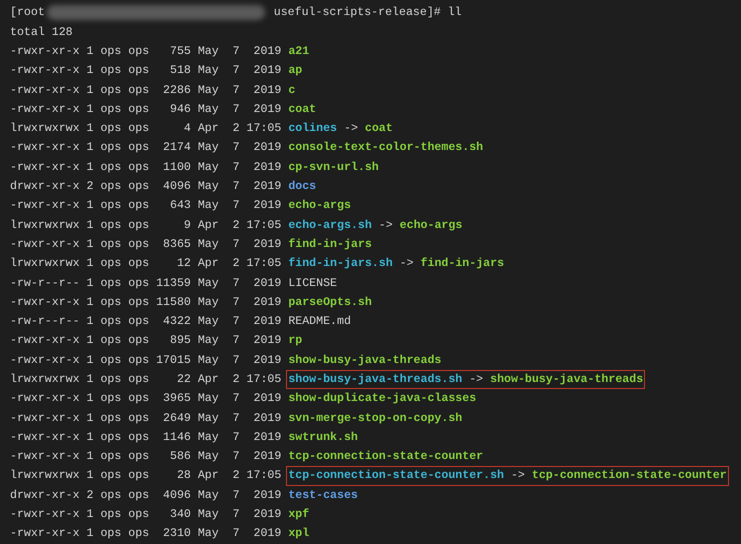 Image resolution: width=741 pixels, height=544 pixels. I want to click on link-target: coat, so click(378, 129).